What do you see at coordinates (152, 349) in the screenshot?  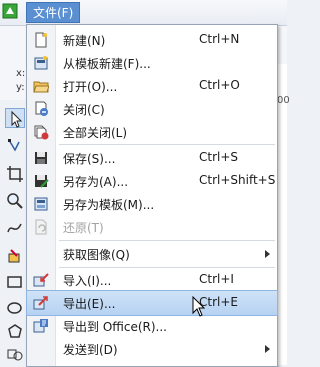 I see `menu-item-send-to: 发送到(D)` at bounding box center [152, 349].